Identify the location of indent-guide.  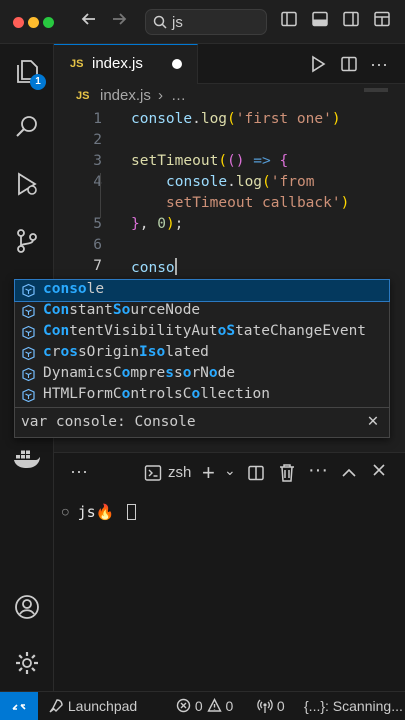
(100, 195).